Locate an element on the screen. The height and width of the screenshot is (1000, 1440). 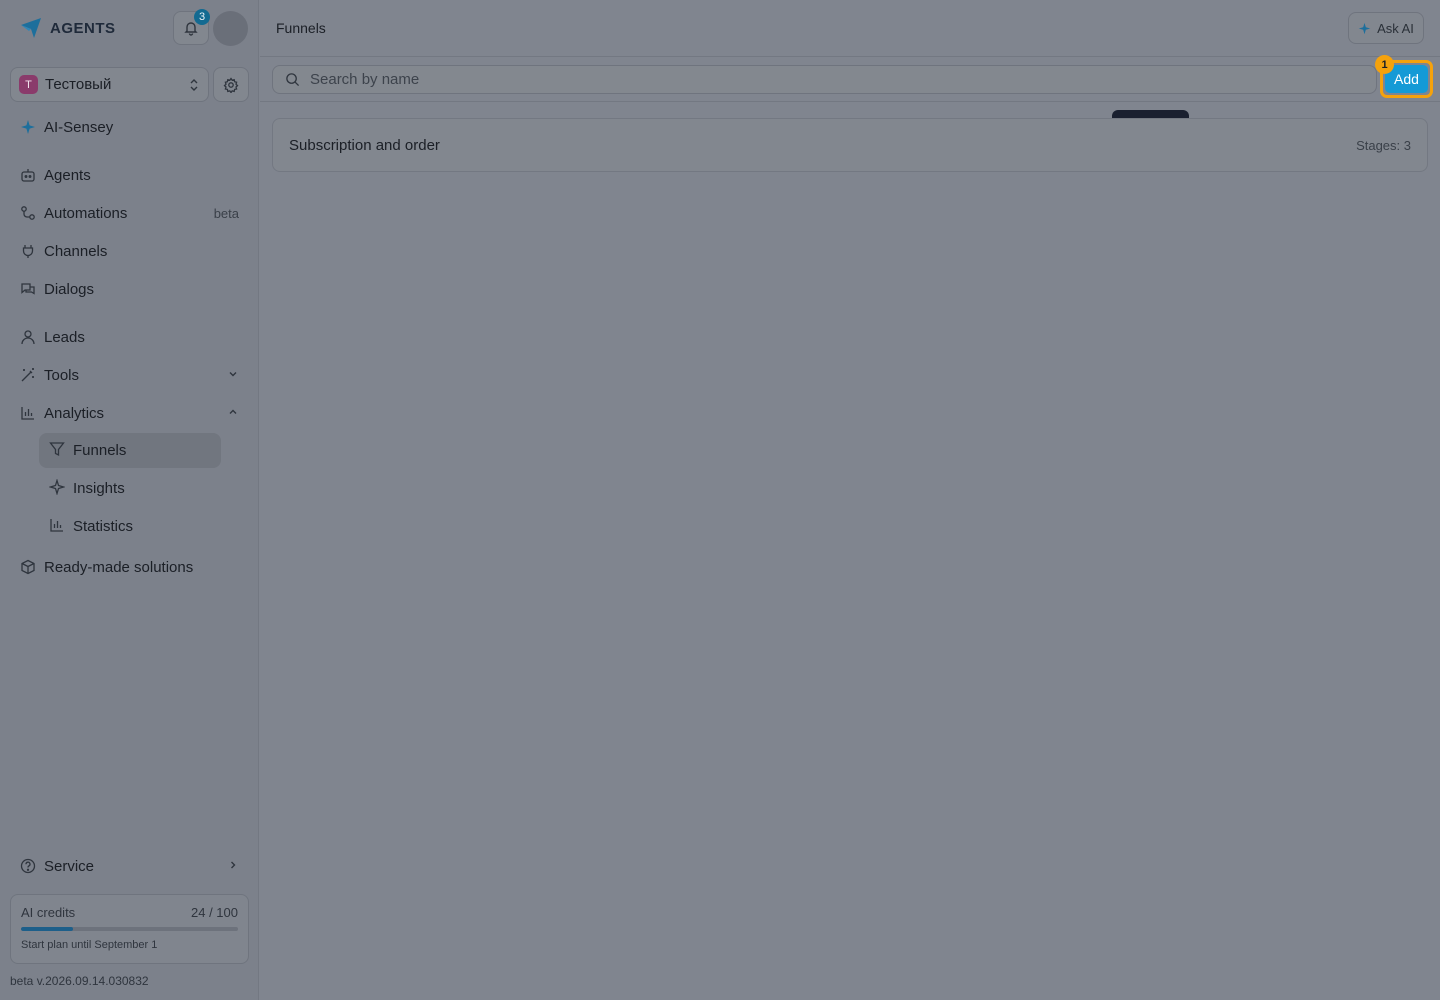
sidebar-item-leads: Leads is located at coordinates (129, 337).